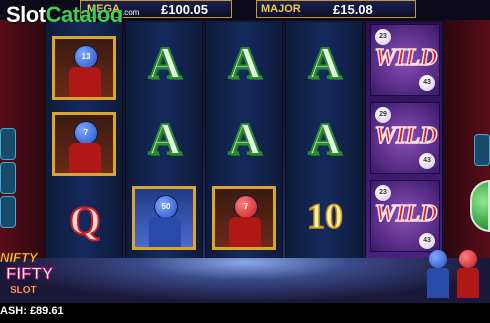 This screenshot has height=323, width=490. What do you see at coordinates (131, 12) in the screenshot?
I see `watermark-suffix: .com` at bounding box center [131, 12].